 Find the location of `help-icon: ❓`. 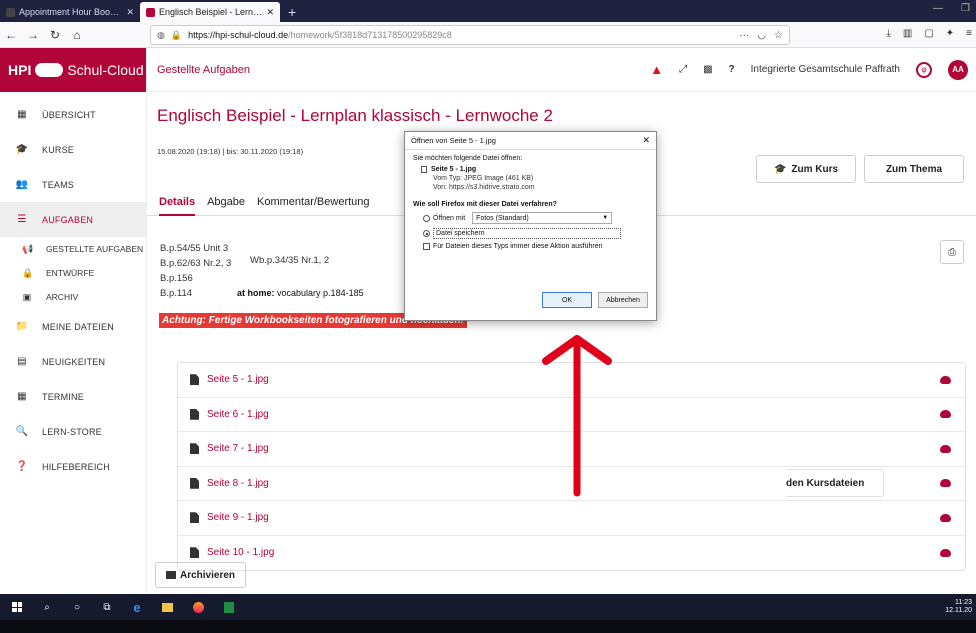

help-icon: ❓ is located at coordinates (22, 466).